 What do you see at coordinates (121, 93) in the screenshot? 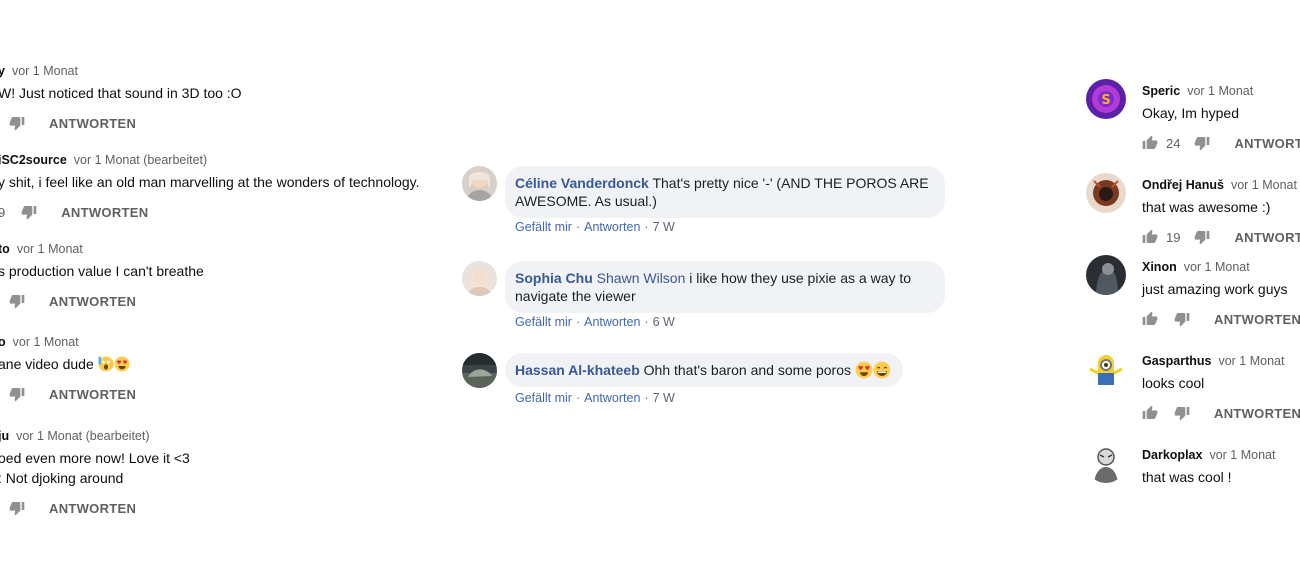
I see `comment-text: W! Just noticed that sound in 3D too :O` at bounding box center [121, 93].